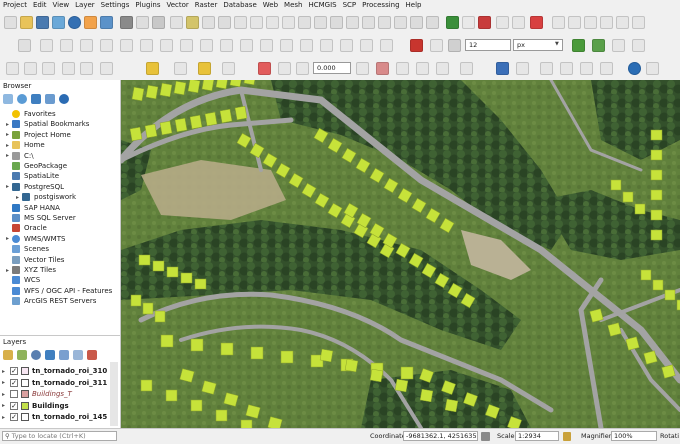  What do you see at coordinates (638, 22) in the screenshot?
I see `callout-icon` at bounding box center [638, 22].